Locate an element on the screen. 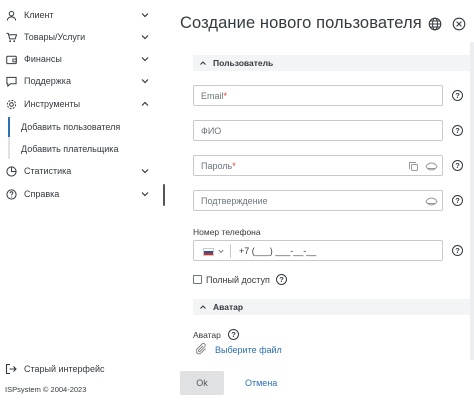 Image resolution: width=474 pixels, height=400 pixels. divider is located at coordinates (230, 251).